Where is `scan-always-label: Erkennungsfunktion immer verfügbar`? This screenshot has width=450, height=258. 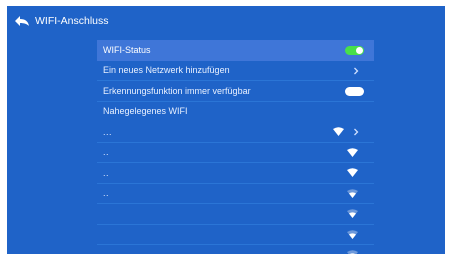 scan-always-label: Erkennungsfunktion immer verfügbar is located at coordinates (177, 90).